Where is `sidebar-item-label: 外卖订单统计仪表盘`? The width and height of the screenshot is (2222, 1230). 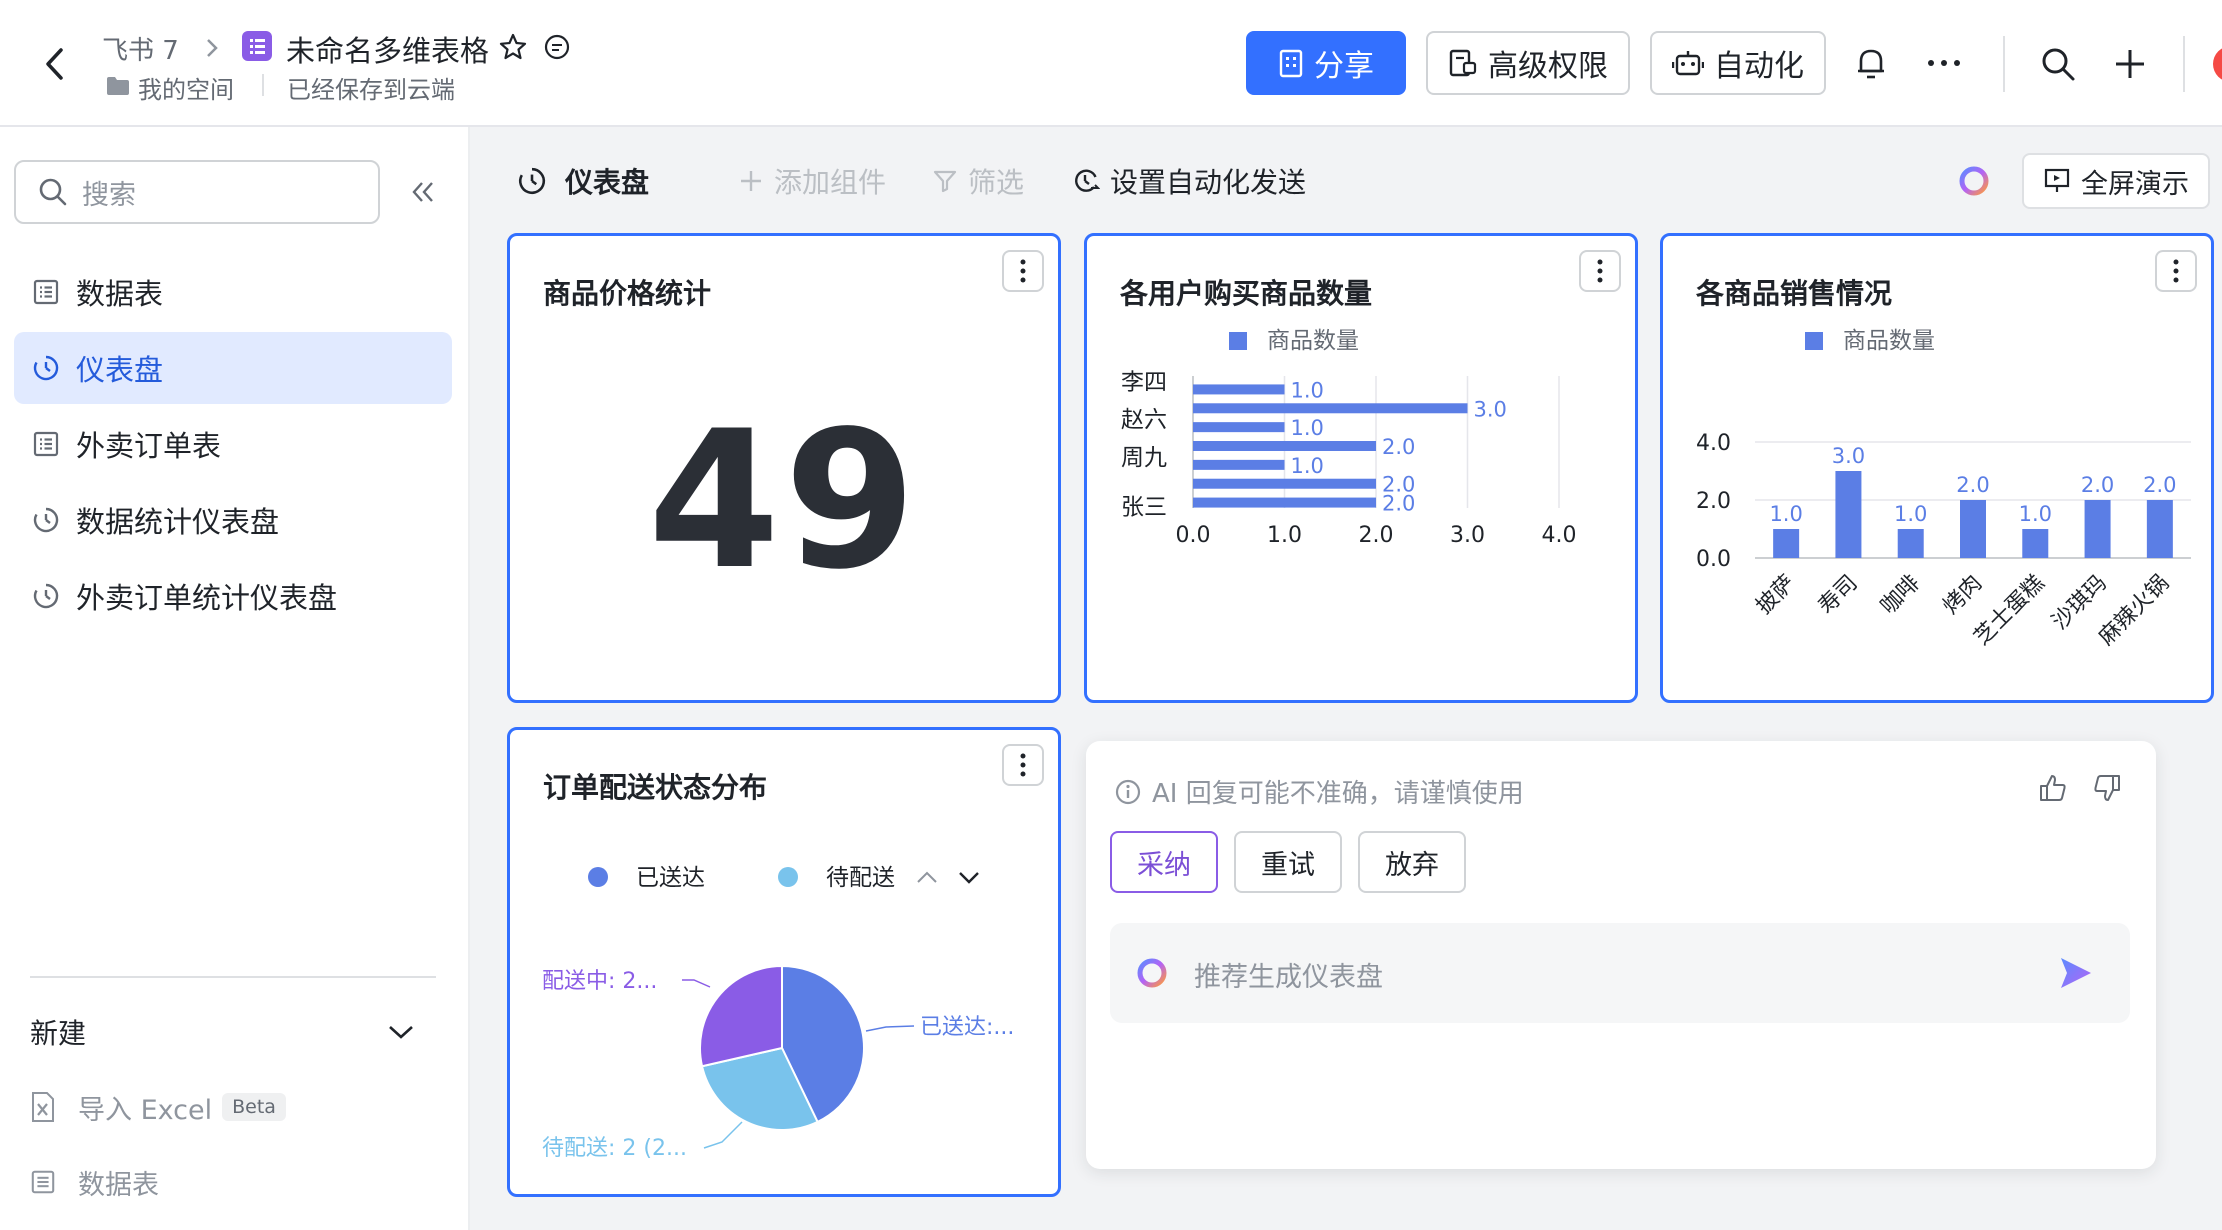 sidebar-item-label: 外卖订单统计仪表盘 is located at coordinates (207, 598).